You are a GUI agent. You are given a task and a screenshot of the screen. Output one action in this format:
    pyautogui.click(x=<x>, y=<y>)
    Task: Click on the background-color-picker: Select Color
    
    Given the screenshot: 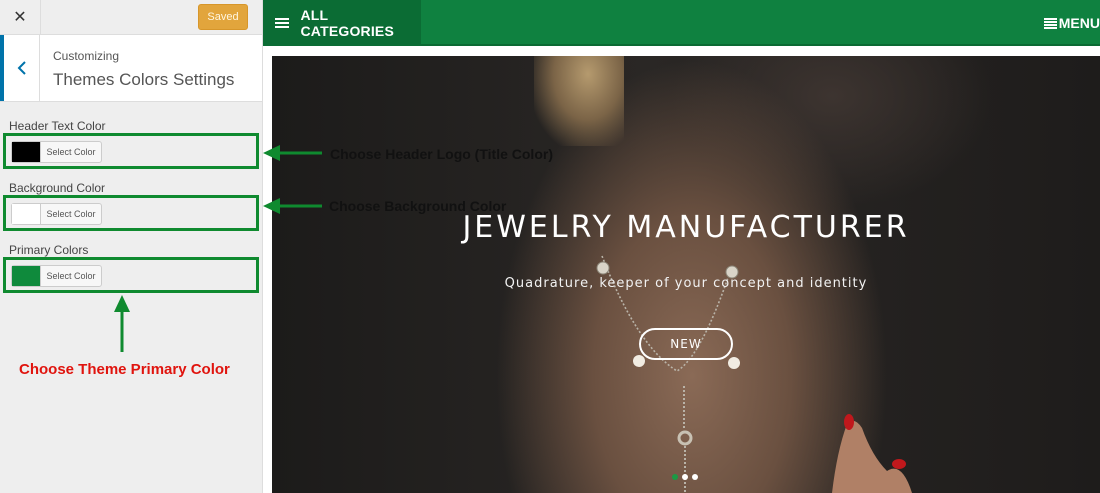 What is the action you would take?
    pyautogui.click(x=56, y=214)
    